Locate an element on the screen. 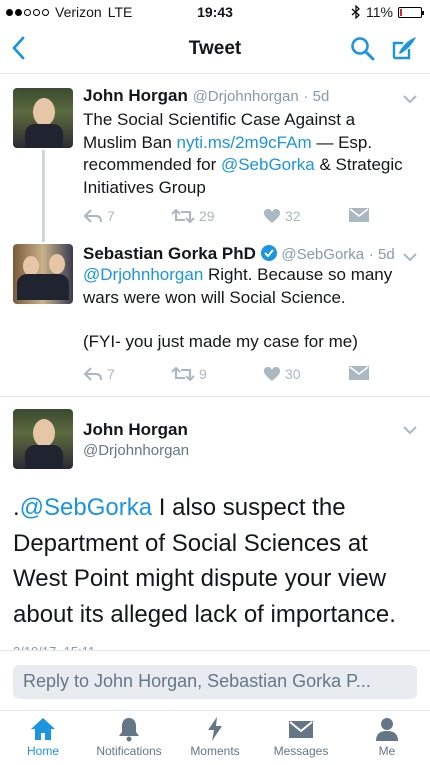  retweet-button: 9 is located at coordinates (189, 374).